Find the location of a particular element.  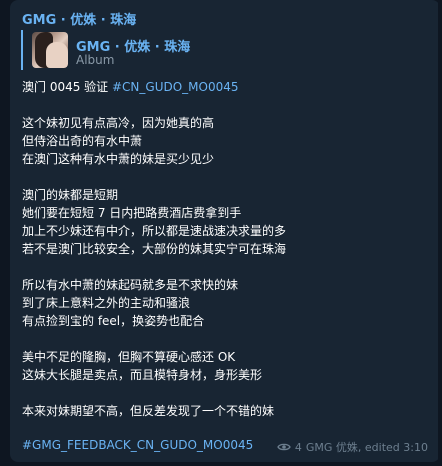

reply-subtitle: Album is located at coordinates (95, 60).